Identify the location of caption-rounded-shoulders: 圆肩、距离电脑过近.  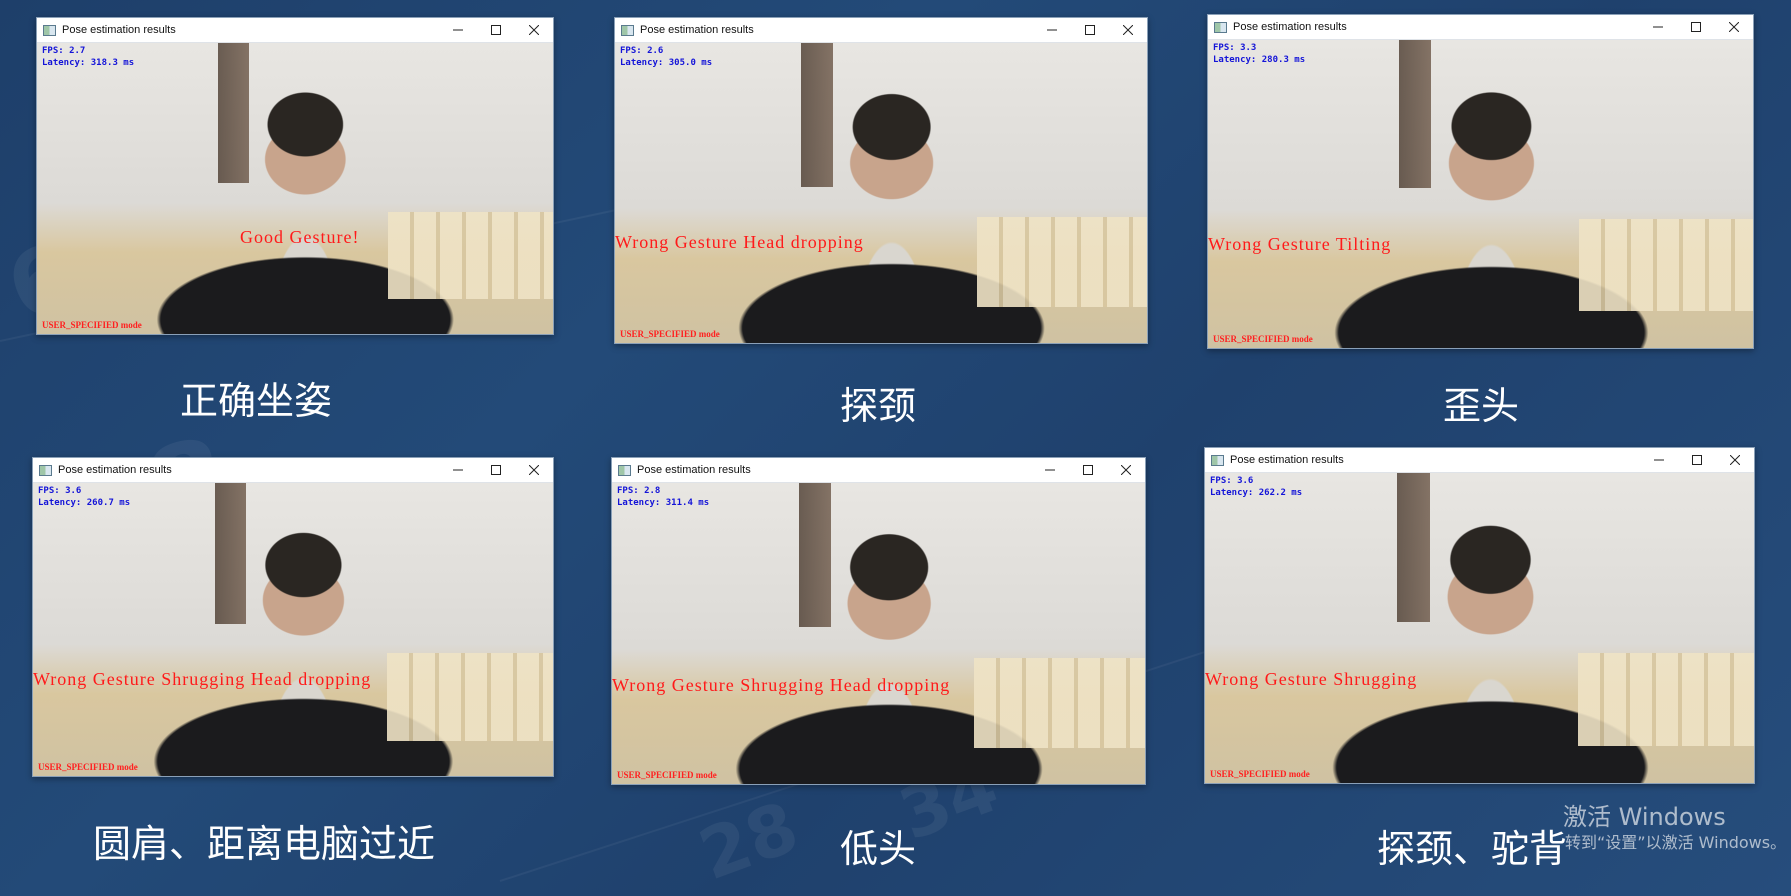
(264, 844).